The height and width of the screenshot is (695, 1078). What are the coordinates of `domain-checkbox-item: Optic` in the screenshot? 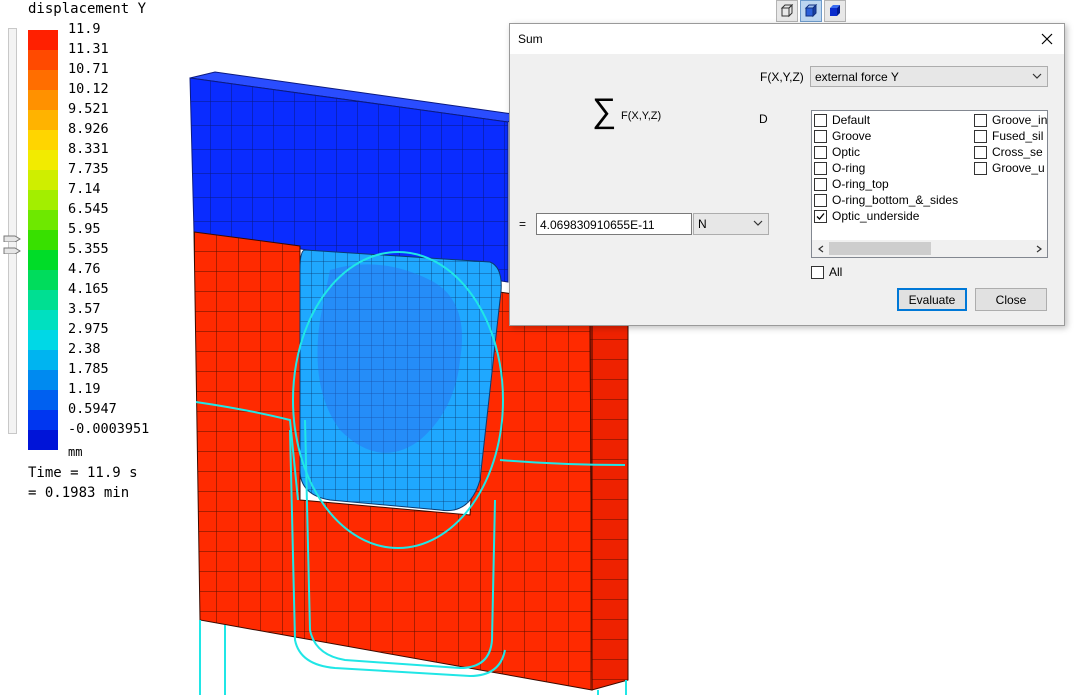 It's located at (837, 152).